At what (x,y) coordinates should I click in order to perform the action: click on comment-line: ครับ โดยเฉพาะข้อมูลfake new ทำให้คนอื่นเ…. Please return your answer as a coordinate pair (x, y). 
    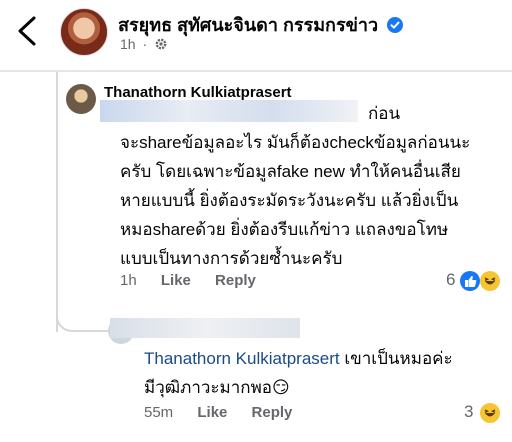
    Looking at the image, I should click on (290, 171).